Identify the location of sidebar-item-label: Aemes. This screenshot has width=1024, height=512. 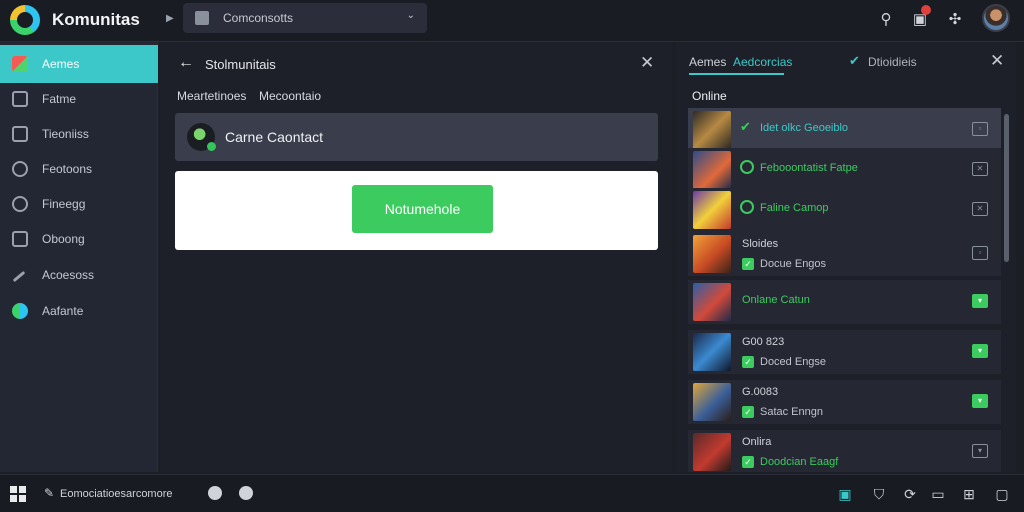
(61, 64).